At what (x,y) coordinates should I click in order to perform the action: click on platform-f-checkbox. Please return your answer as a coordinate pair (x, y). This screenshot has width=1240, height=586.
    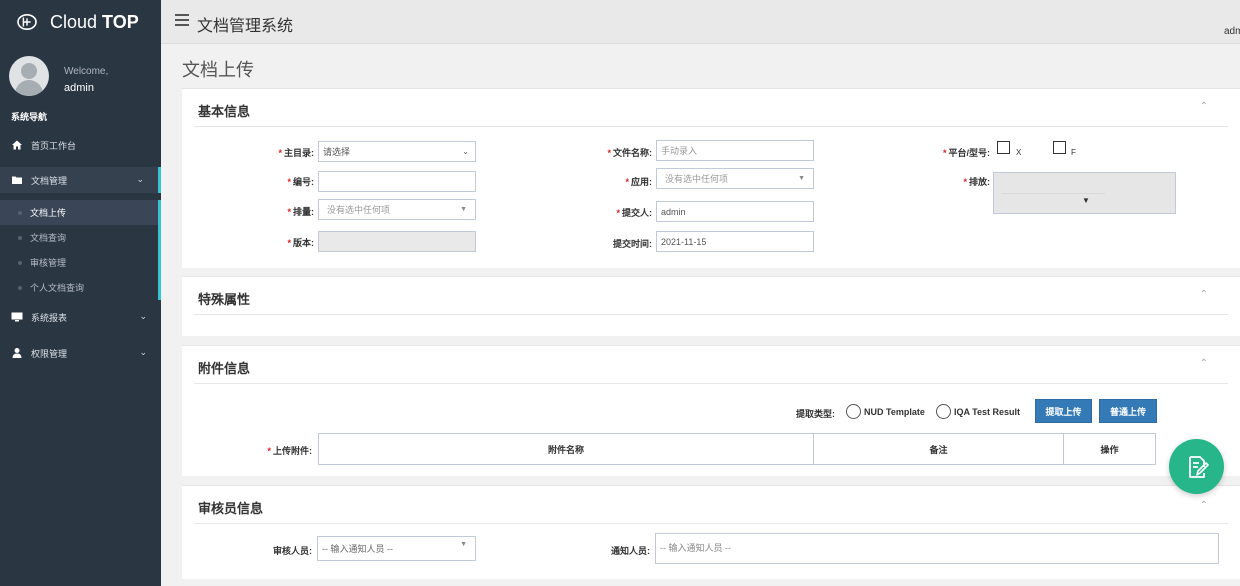
    Looking at the image, I should click on (1059, 147).